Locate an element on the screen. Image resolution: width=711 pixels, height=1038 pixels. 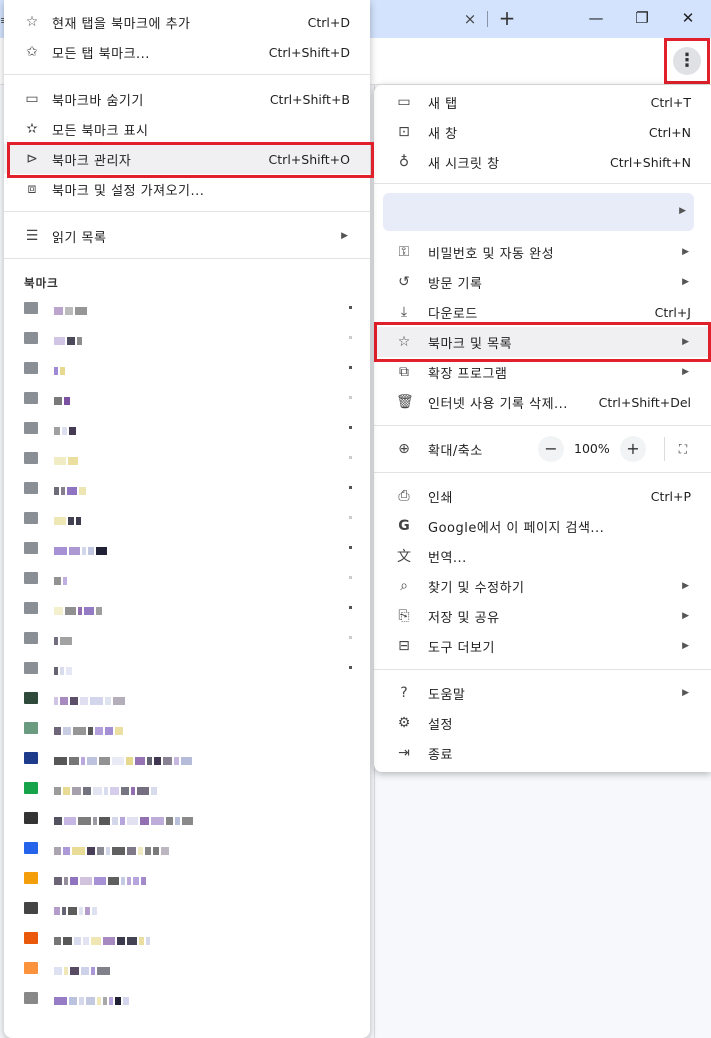
menu-show-all-bookmarks: ✫ 모든 북마크 표시 is located at coordinates (187, 129).